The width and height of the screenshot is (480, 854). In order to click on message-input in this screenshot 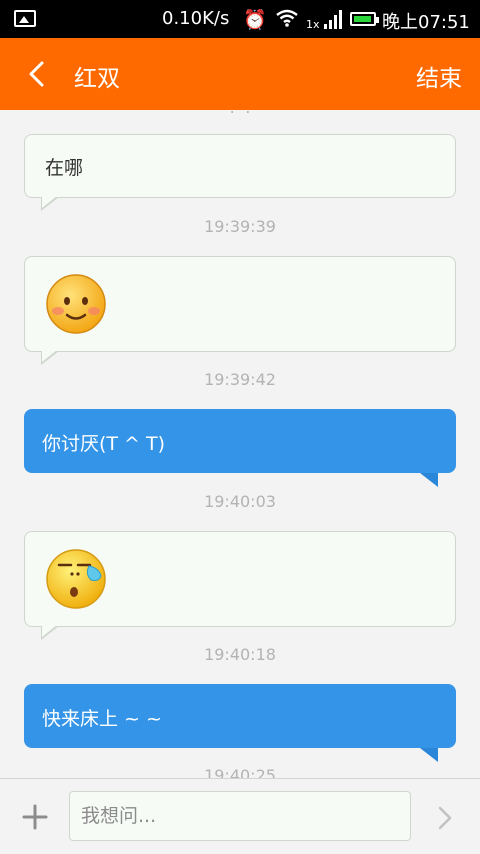, I will do `click(240, 816)`.